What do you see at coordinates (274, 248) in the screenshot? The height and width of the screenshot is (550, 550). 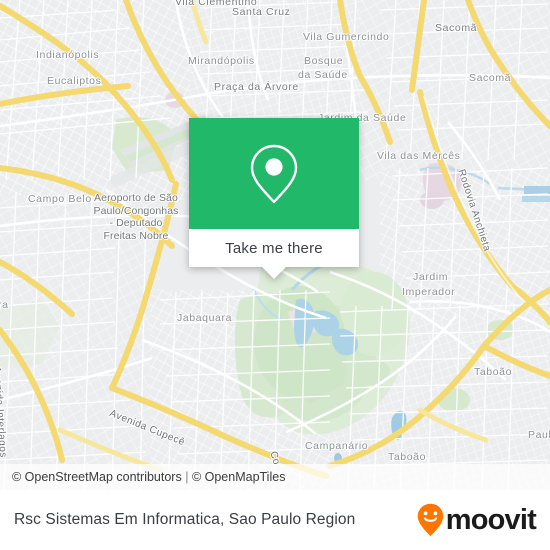 I see `take-me-there-label: Take me there` at bounding box center [274, 248].